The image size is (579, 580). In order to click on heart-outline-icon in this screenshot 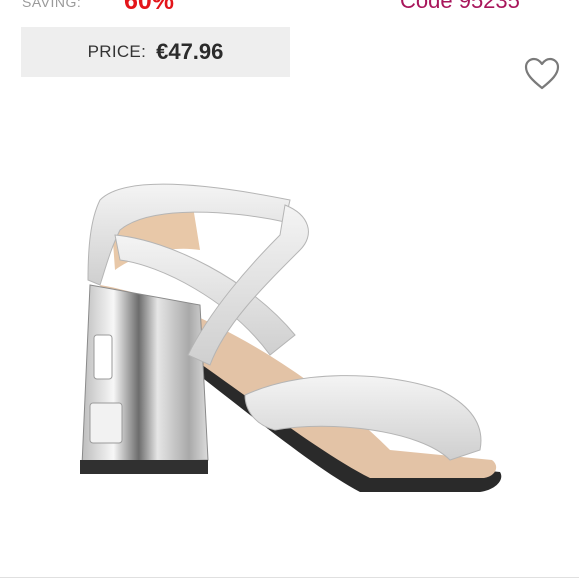, I will do `click(542, 73)`.